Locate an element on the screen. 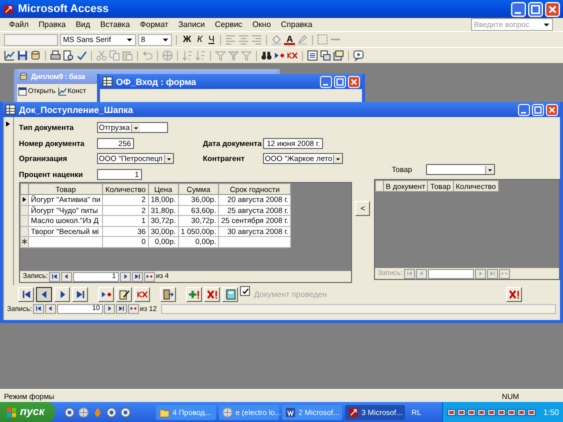 The width and height of the screenshot is (563, 422). font-color-button: A is located at coordinates (289, 39).